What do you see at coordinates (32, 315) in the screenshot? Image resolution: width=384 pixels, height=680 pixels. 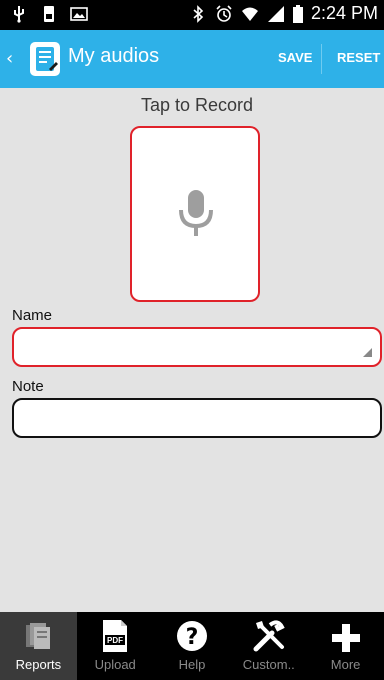 I see `name-label: Name` at bounding box center [32, 315].